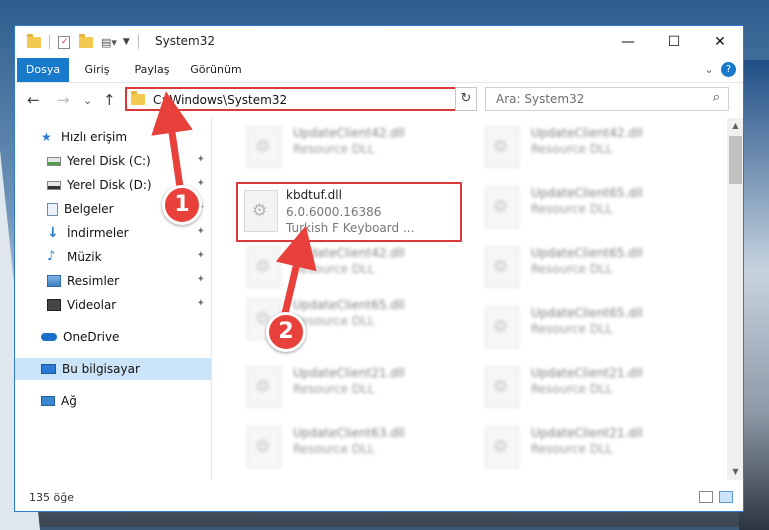 The height and width of the screenshot is (530, 769). Describe the element at coordinates (113, 137) in the screenshot. I see `sidebar-item-quick-access: ★ Hızlı erişim` at that location.